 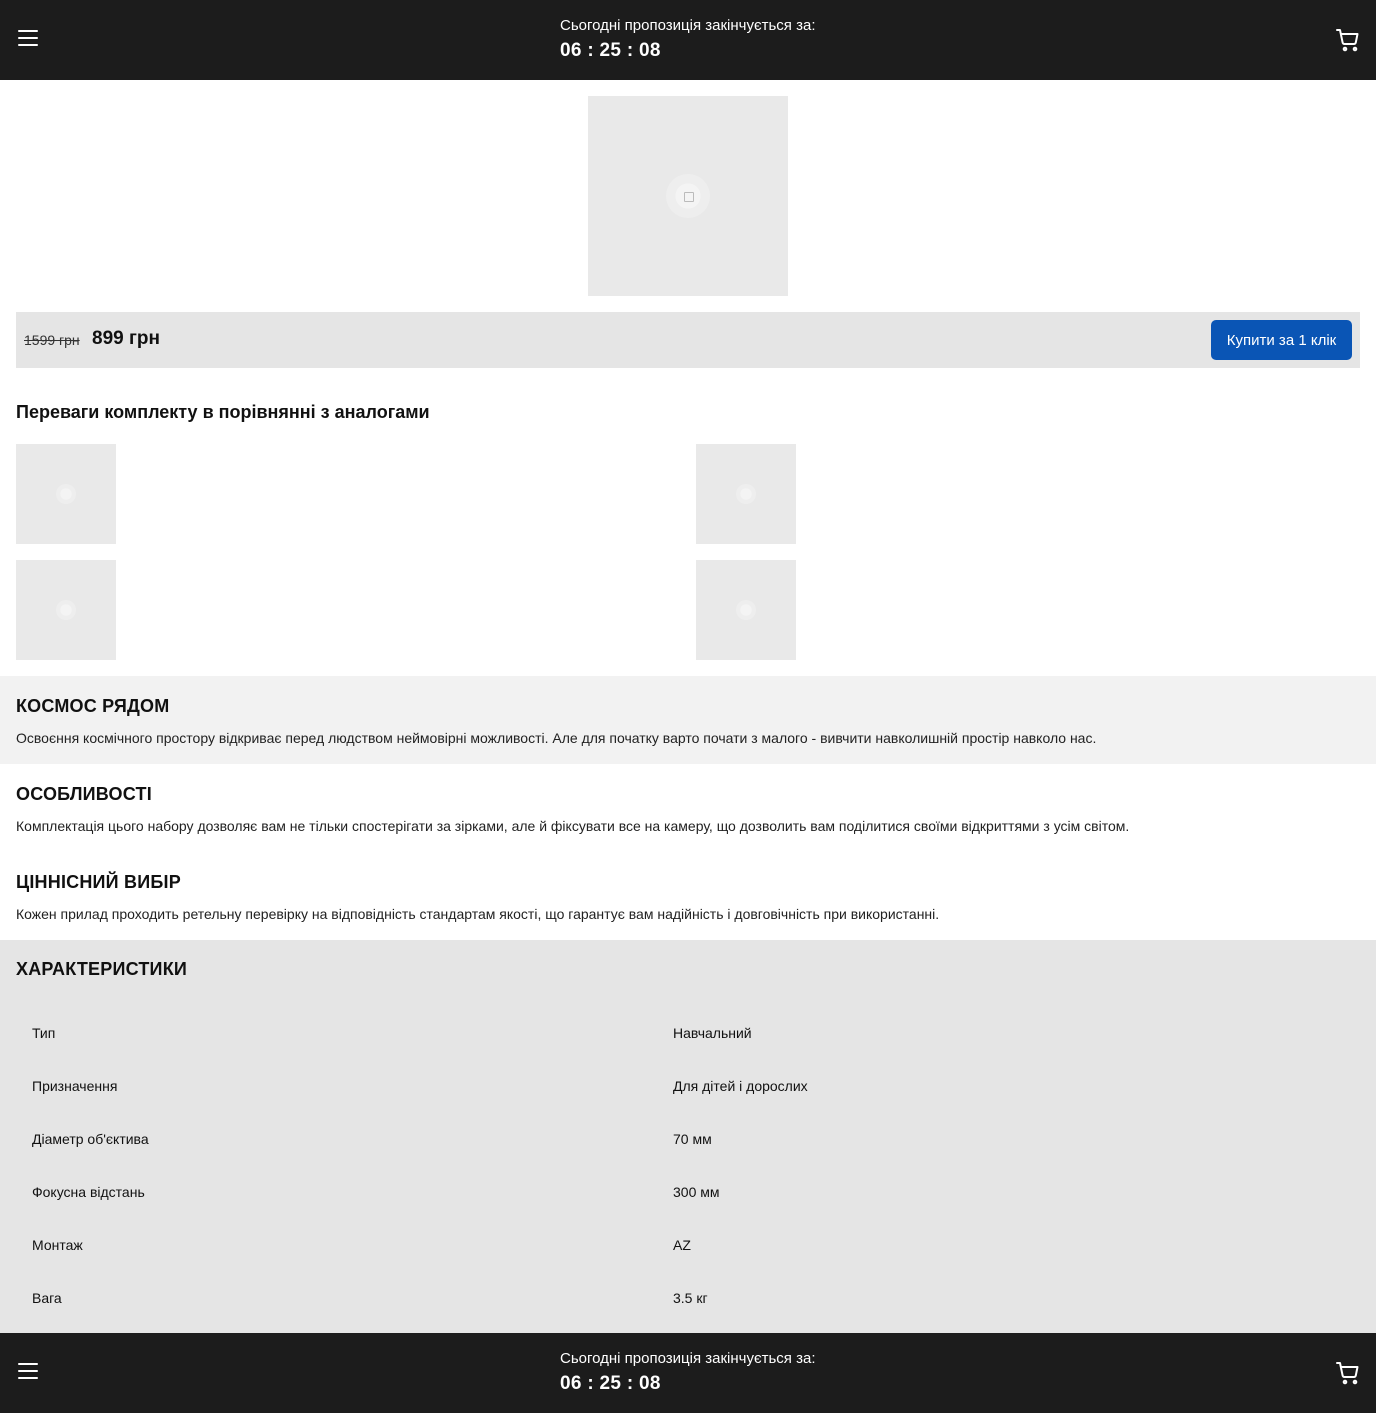 What do you see at coordinates (692, 1139) in the screenshot?
I see `spec-value: 70 мм` at bounding box center [692, 1139].